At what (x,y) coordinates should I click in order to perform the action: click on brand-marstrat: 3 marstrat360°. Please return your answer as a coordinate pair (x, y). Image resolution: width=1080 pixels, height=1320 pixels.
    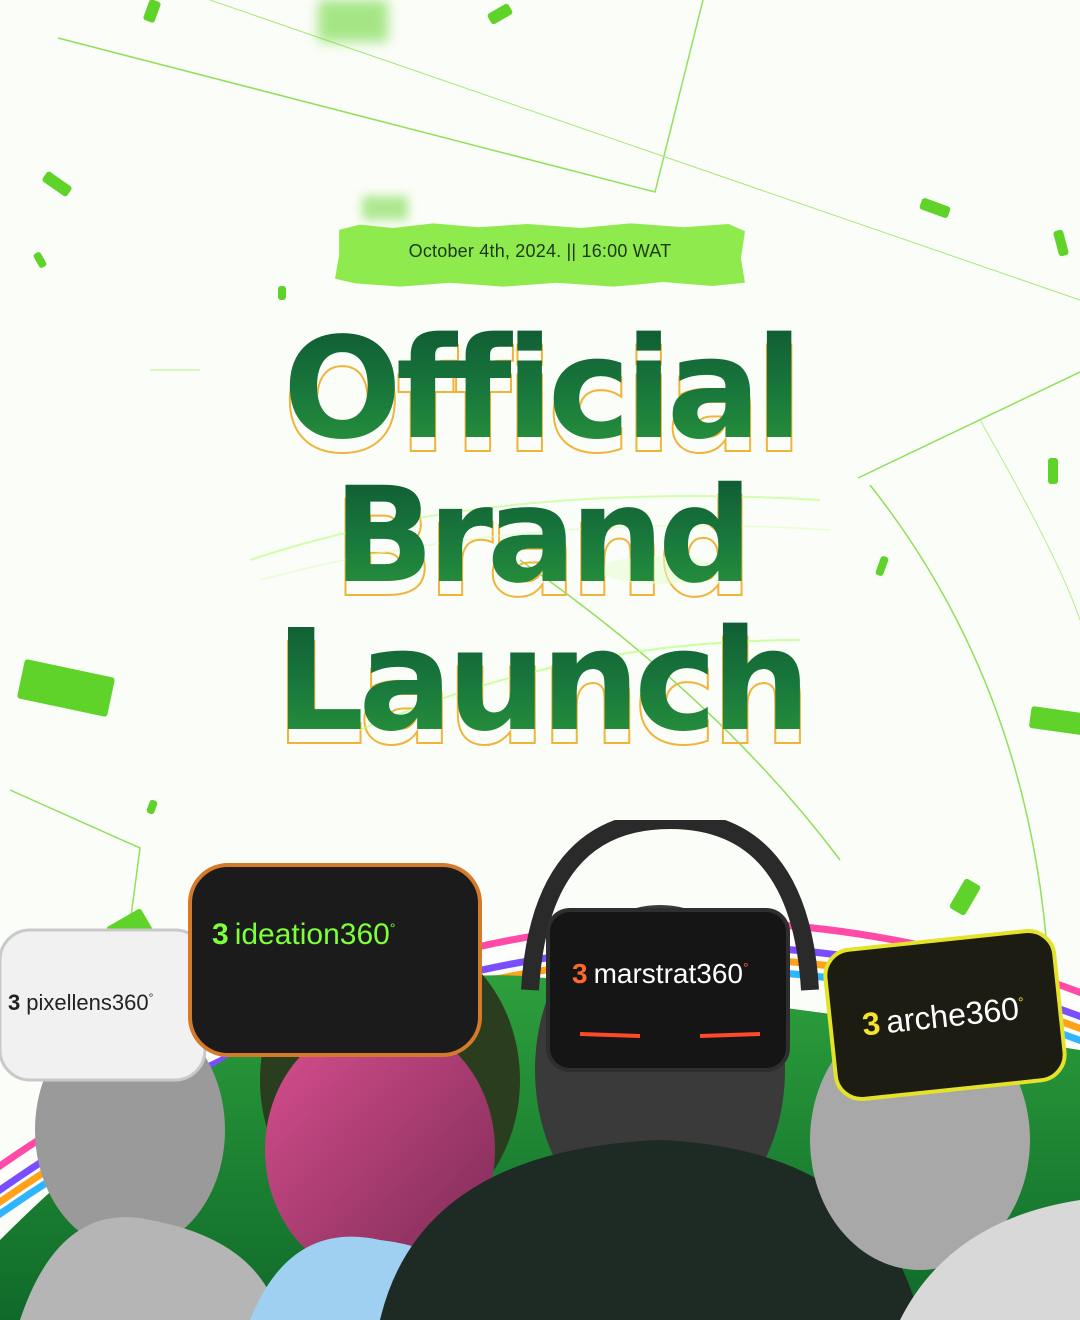
    Looking at the image, I should click on (660, 974).